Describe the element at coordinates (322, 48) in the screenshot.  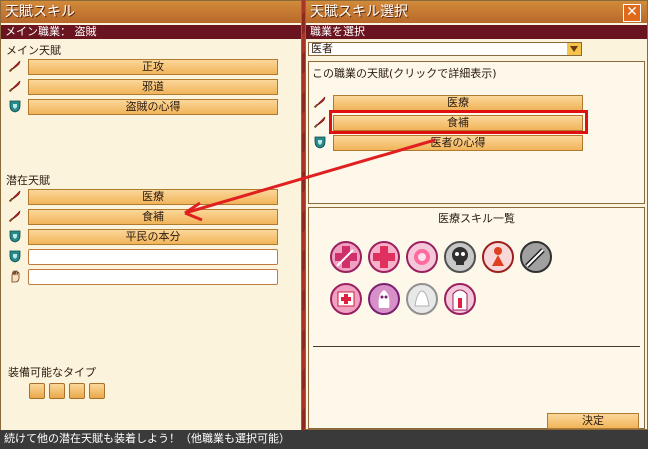
I see `job-select-value: 医者` at that location.